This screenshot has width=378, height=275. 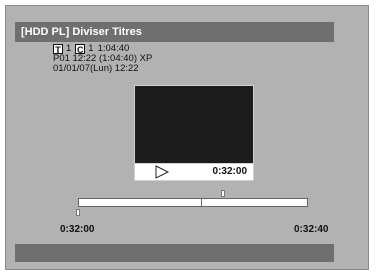 I want to click on range-start-time: 0:32:00, so click(x=77, y=229).